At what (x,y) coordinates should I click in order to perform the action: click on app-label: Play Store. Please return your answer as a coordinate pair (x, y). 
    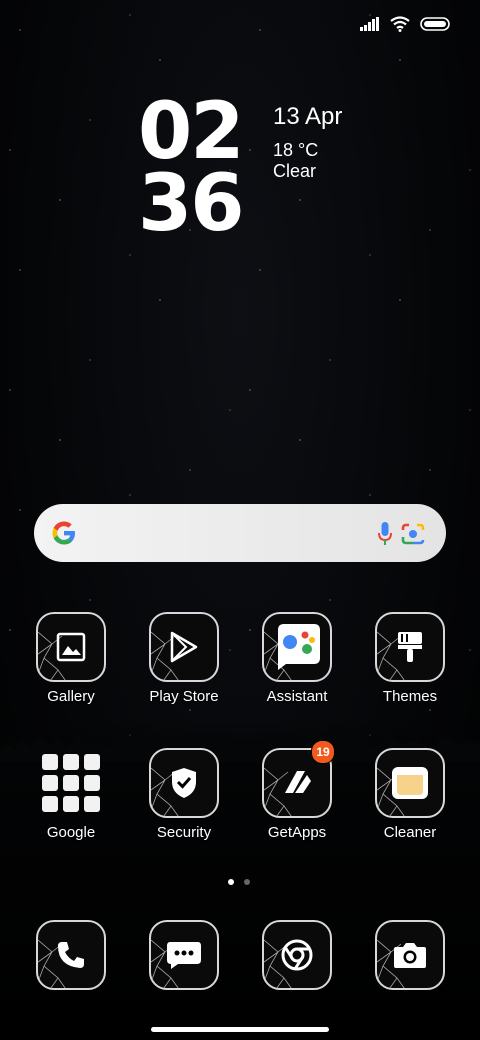
    Looking at the image, I should click on (184, 696).